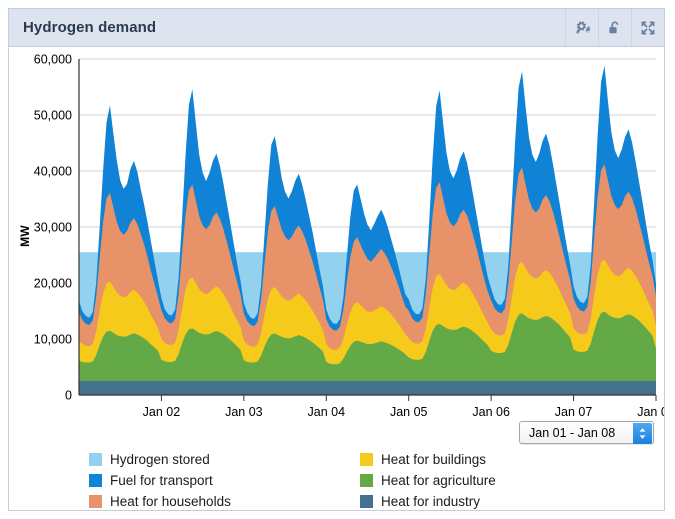 The width and height of the screenshot is (675, 519). I want to click on area-heat-for-industry, so click(367, 388).